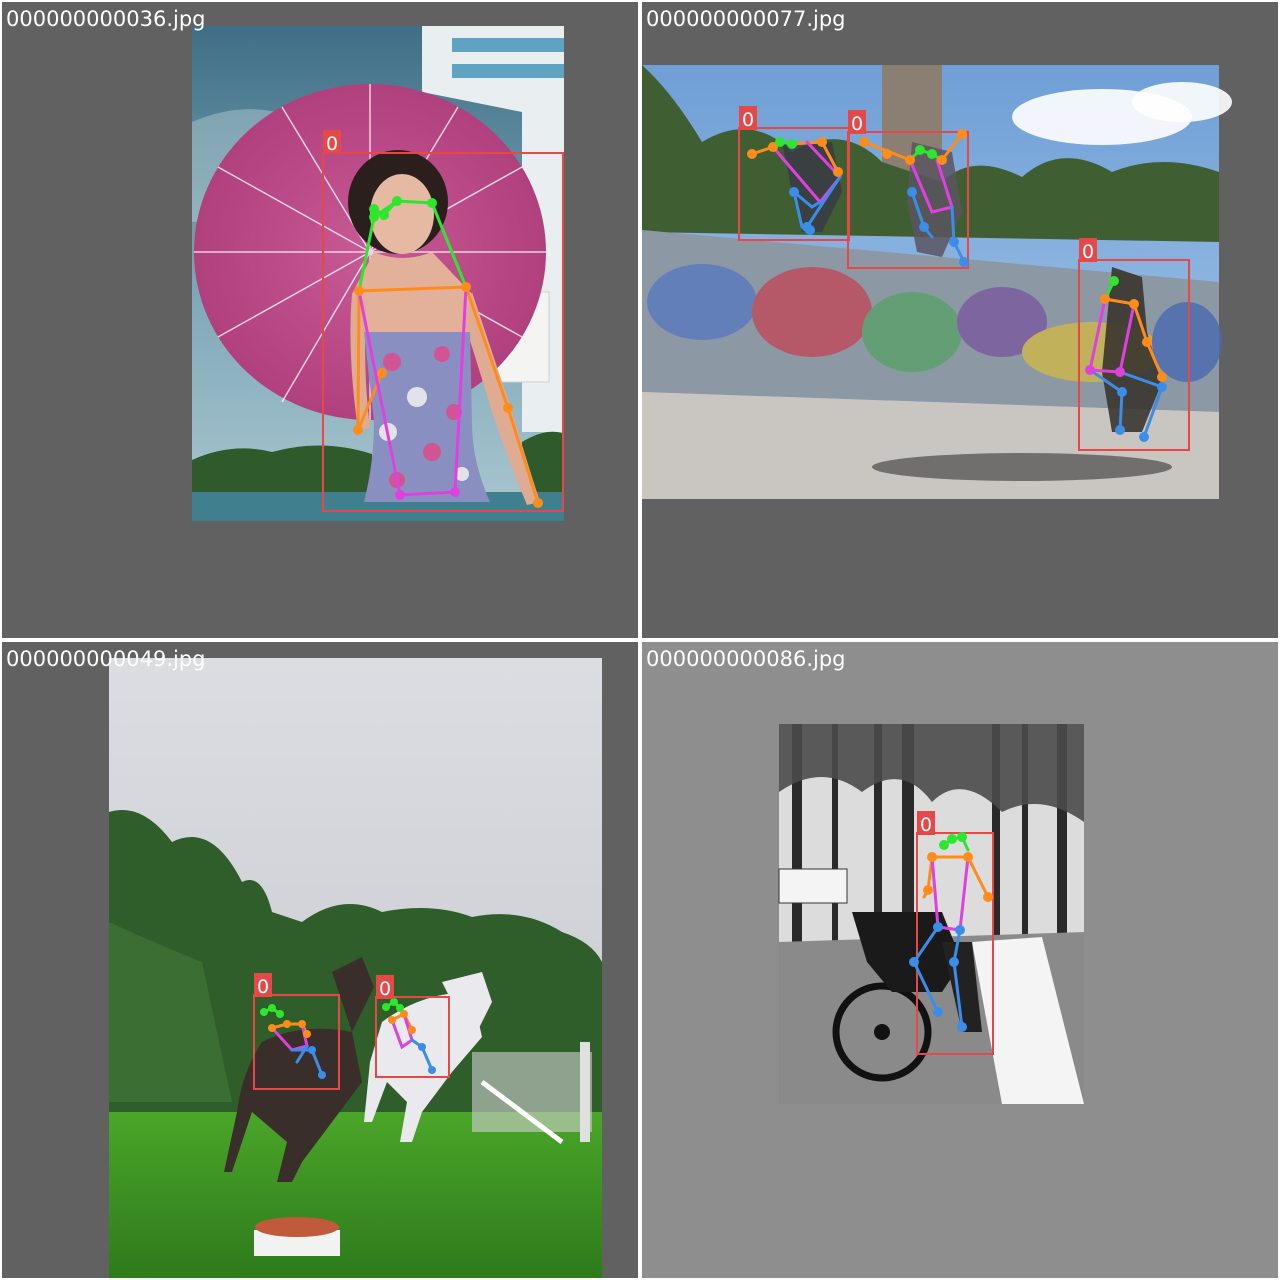  I want to click on photo-umbrella-woman, so click(378, 273).